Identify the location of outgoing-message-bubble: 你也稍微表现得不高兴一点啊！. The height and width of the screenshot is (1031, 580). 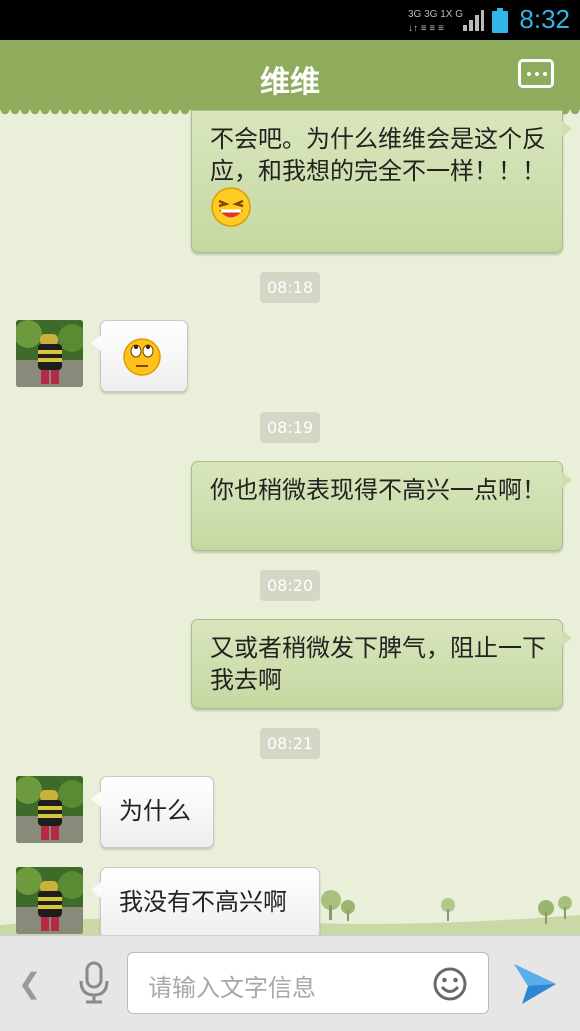
(381, 506).